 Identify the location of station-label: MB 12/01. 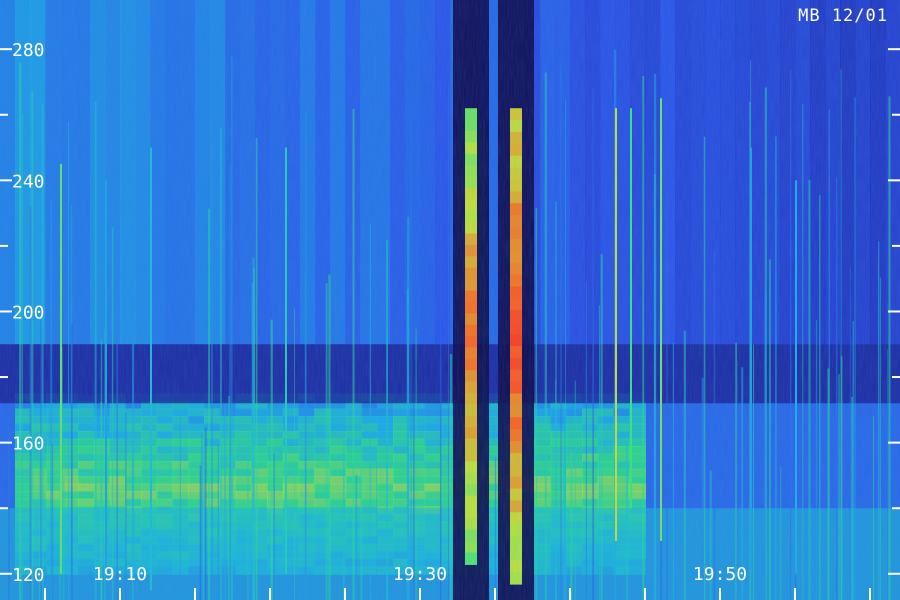
(843, 16).